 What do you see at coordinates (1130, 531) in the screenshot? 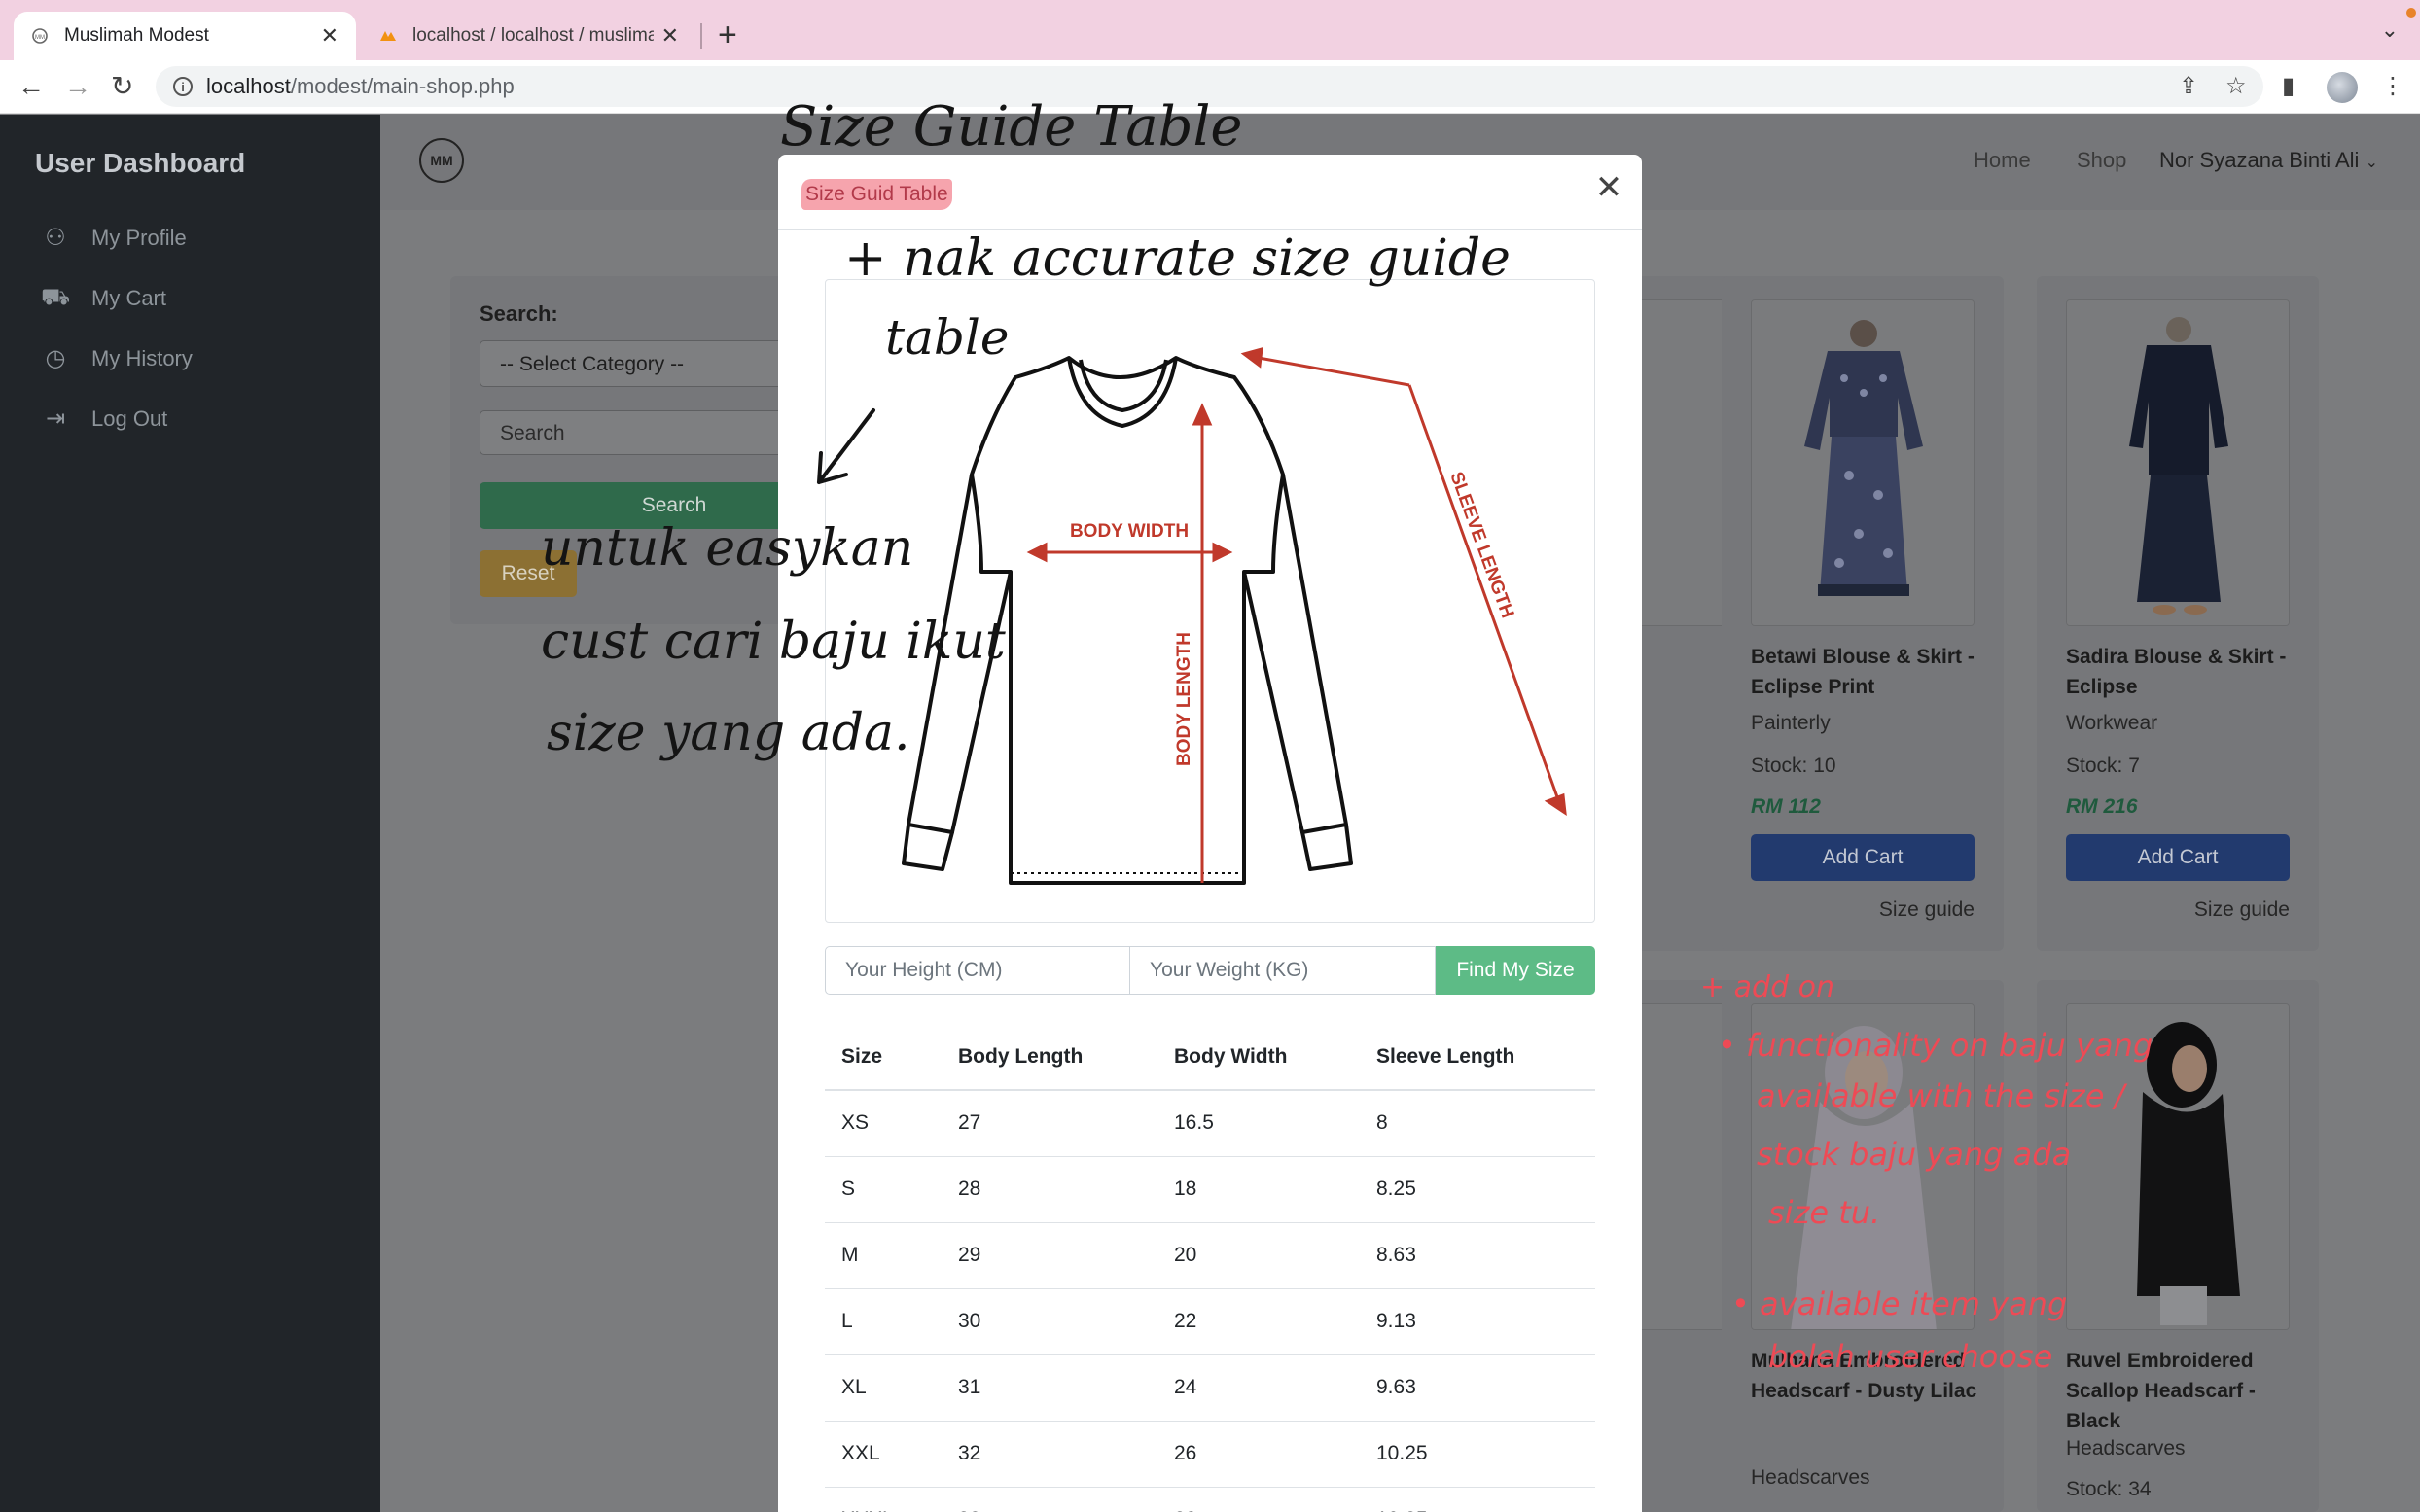
I see `body-width-label: BODY WIDTH` at bounding box center [1130, 531].